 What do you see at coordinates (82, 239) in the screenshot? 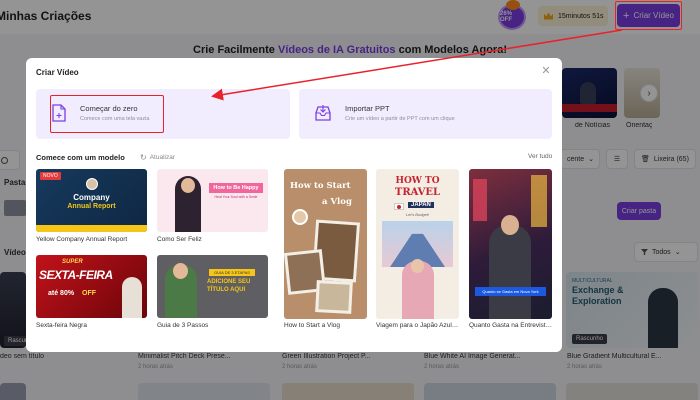
I see `template-caption: Yellow Company Annual Report` at bounding box center [82, 239].